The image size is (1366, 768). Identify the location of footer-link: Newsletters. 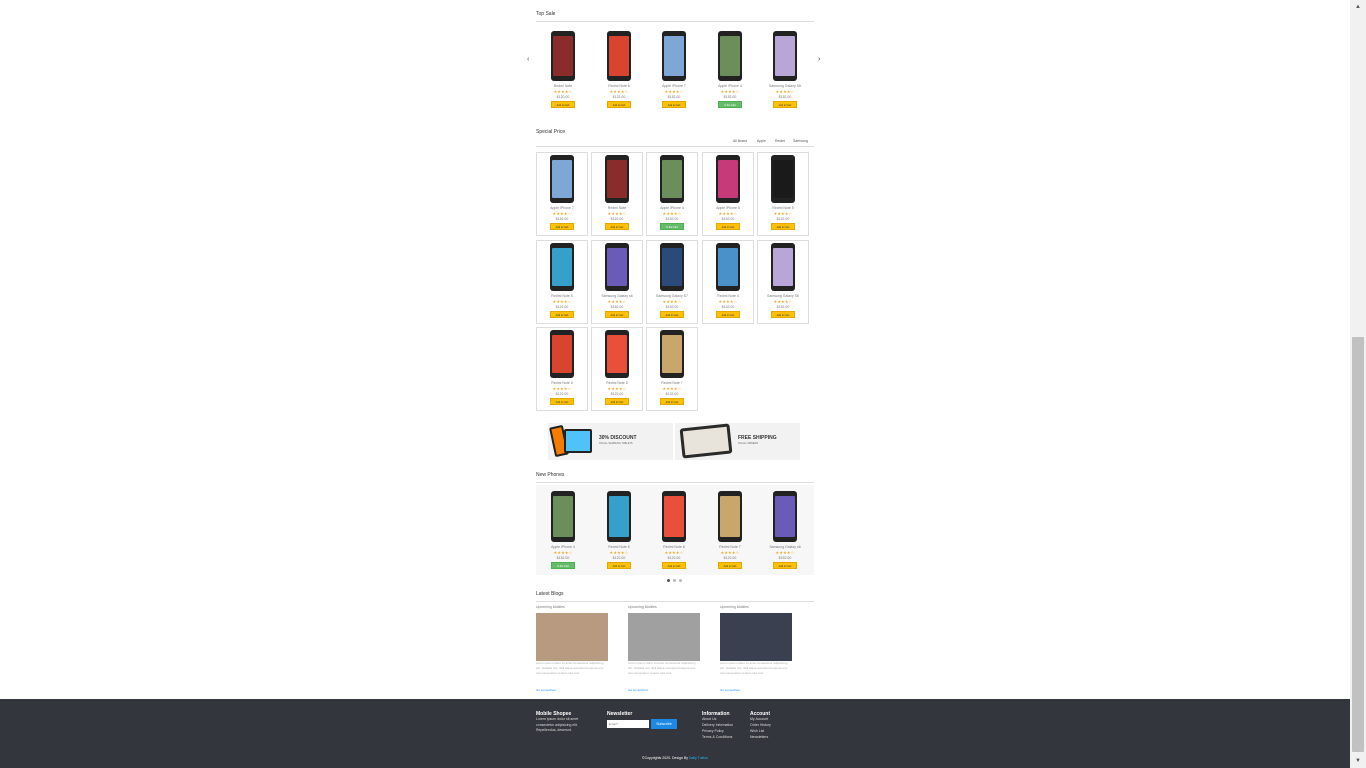
(759, 738).